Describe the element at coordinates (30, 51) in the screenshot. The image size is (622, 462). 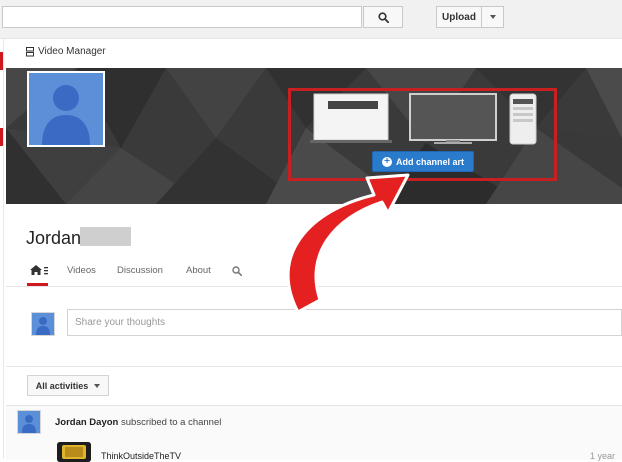
I see `video-manager-icon` at that location.